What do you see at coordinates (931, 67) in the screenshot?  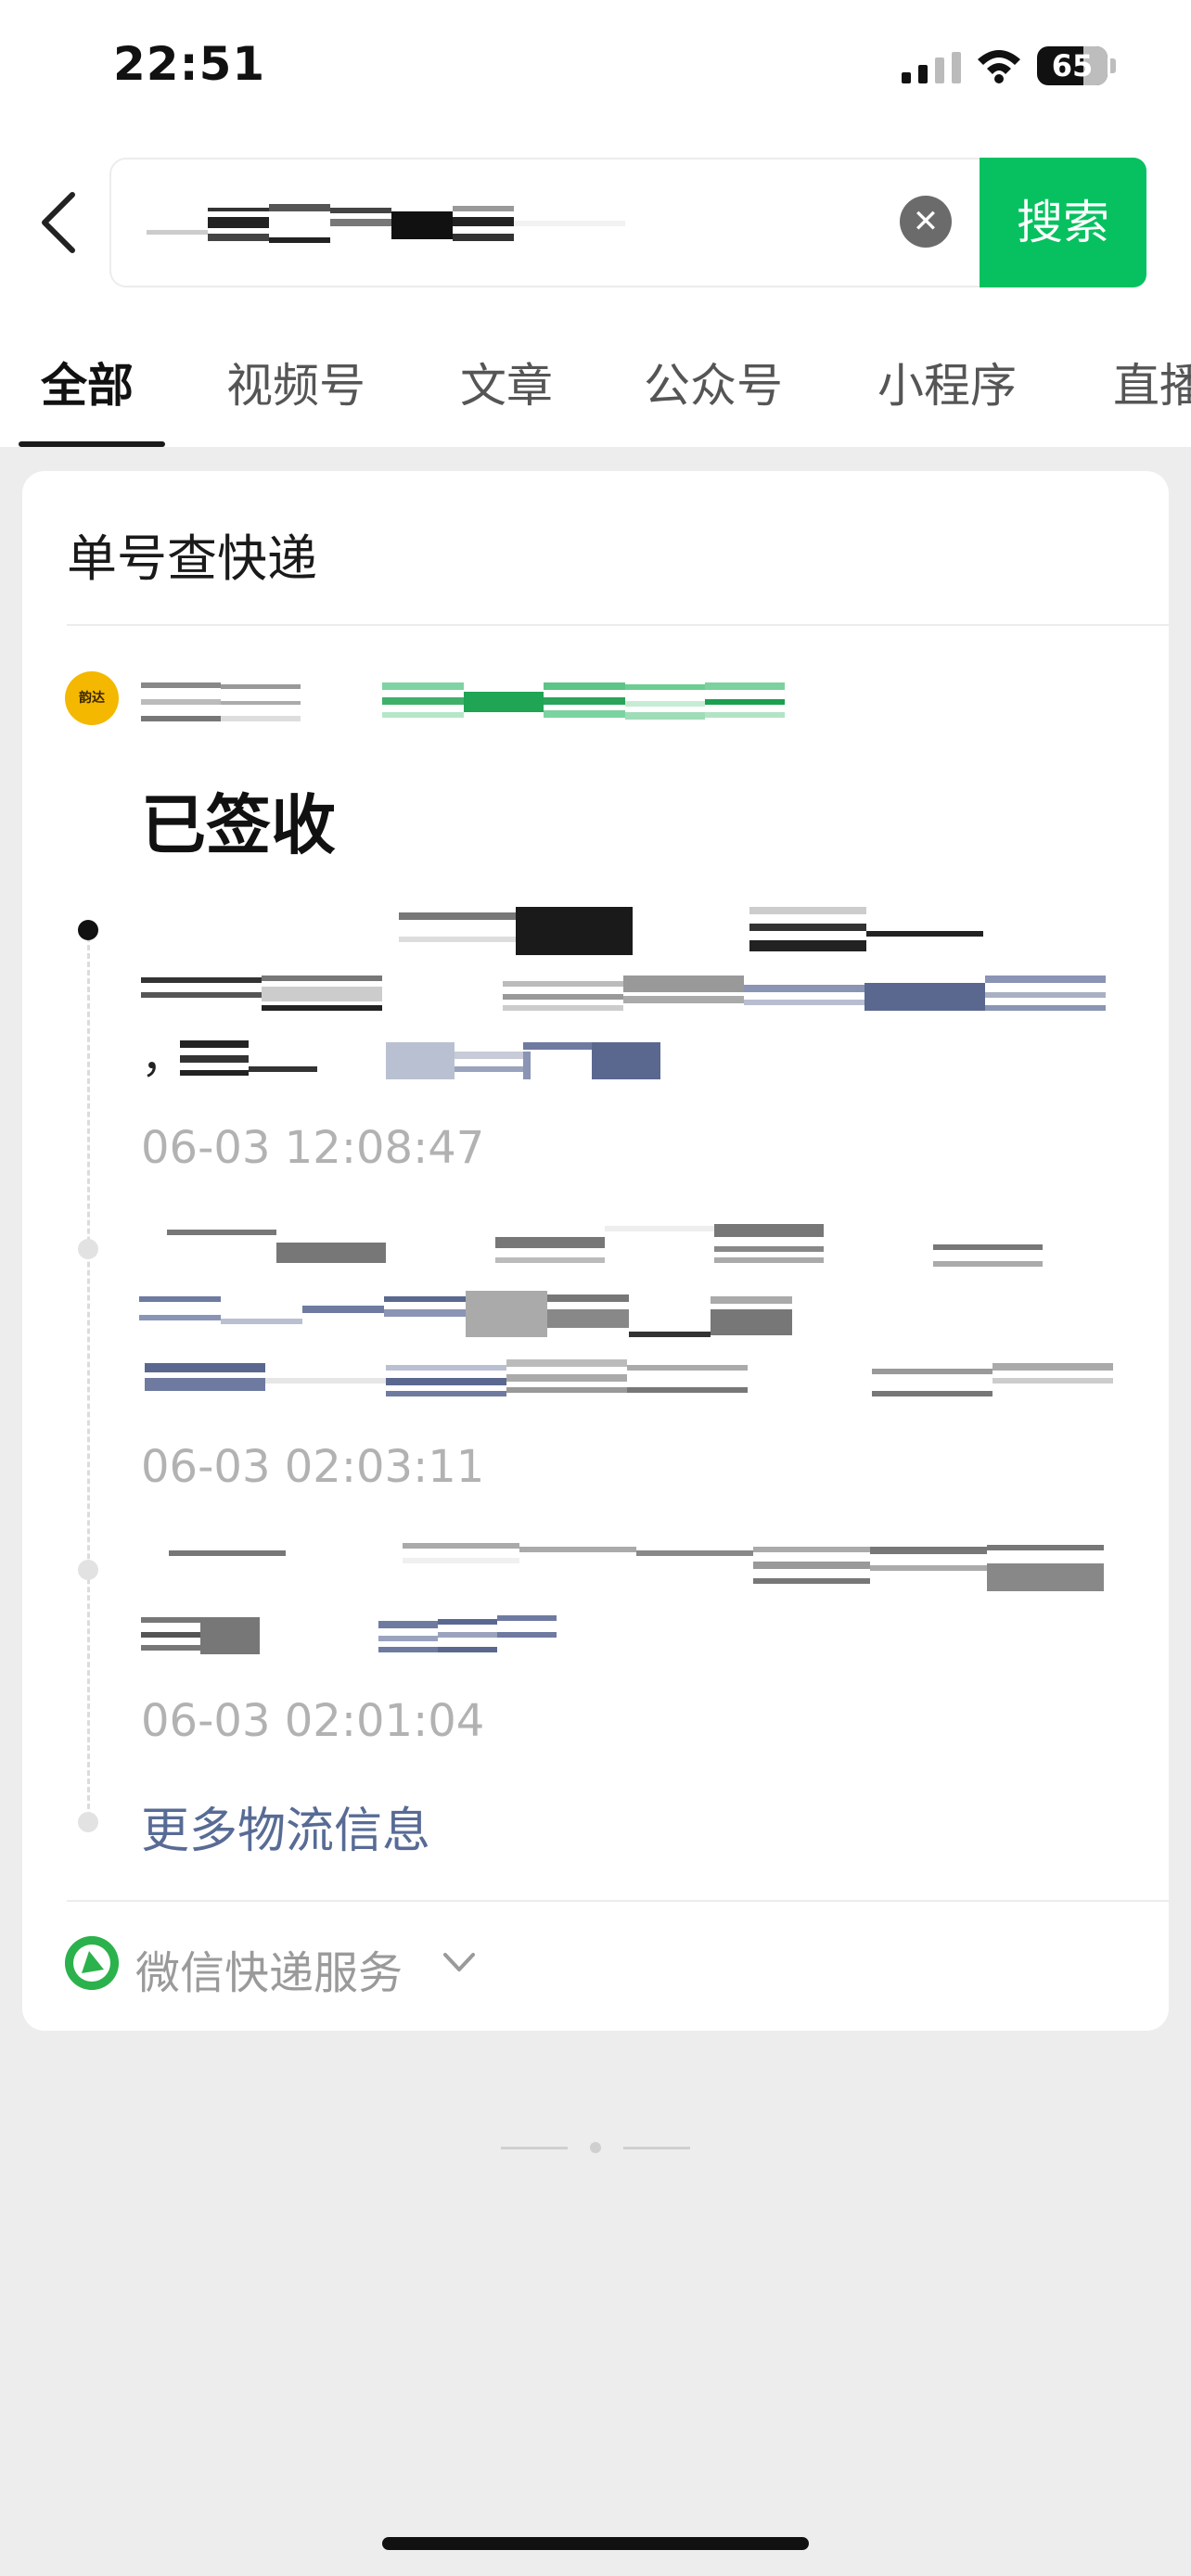 I see `signal-icon` at bounding box center [931, 67].